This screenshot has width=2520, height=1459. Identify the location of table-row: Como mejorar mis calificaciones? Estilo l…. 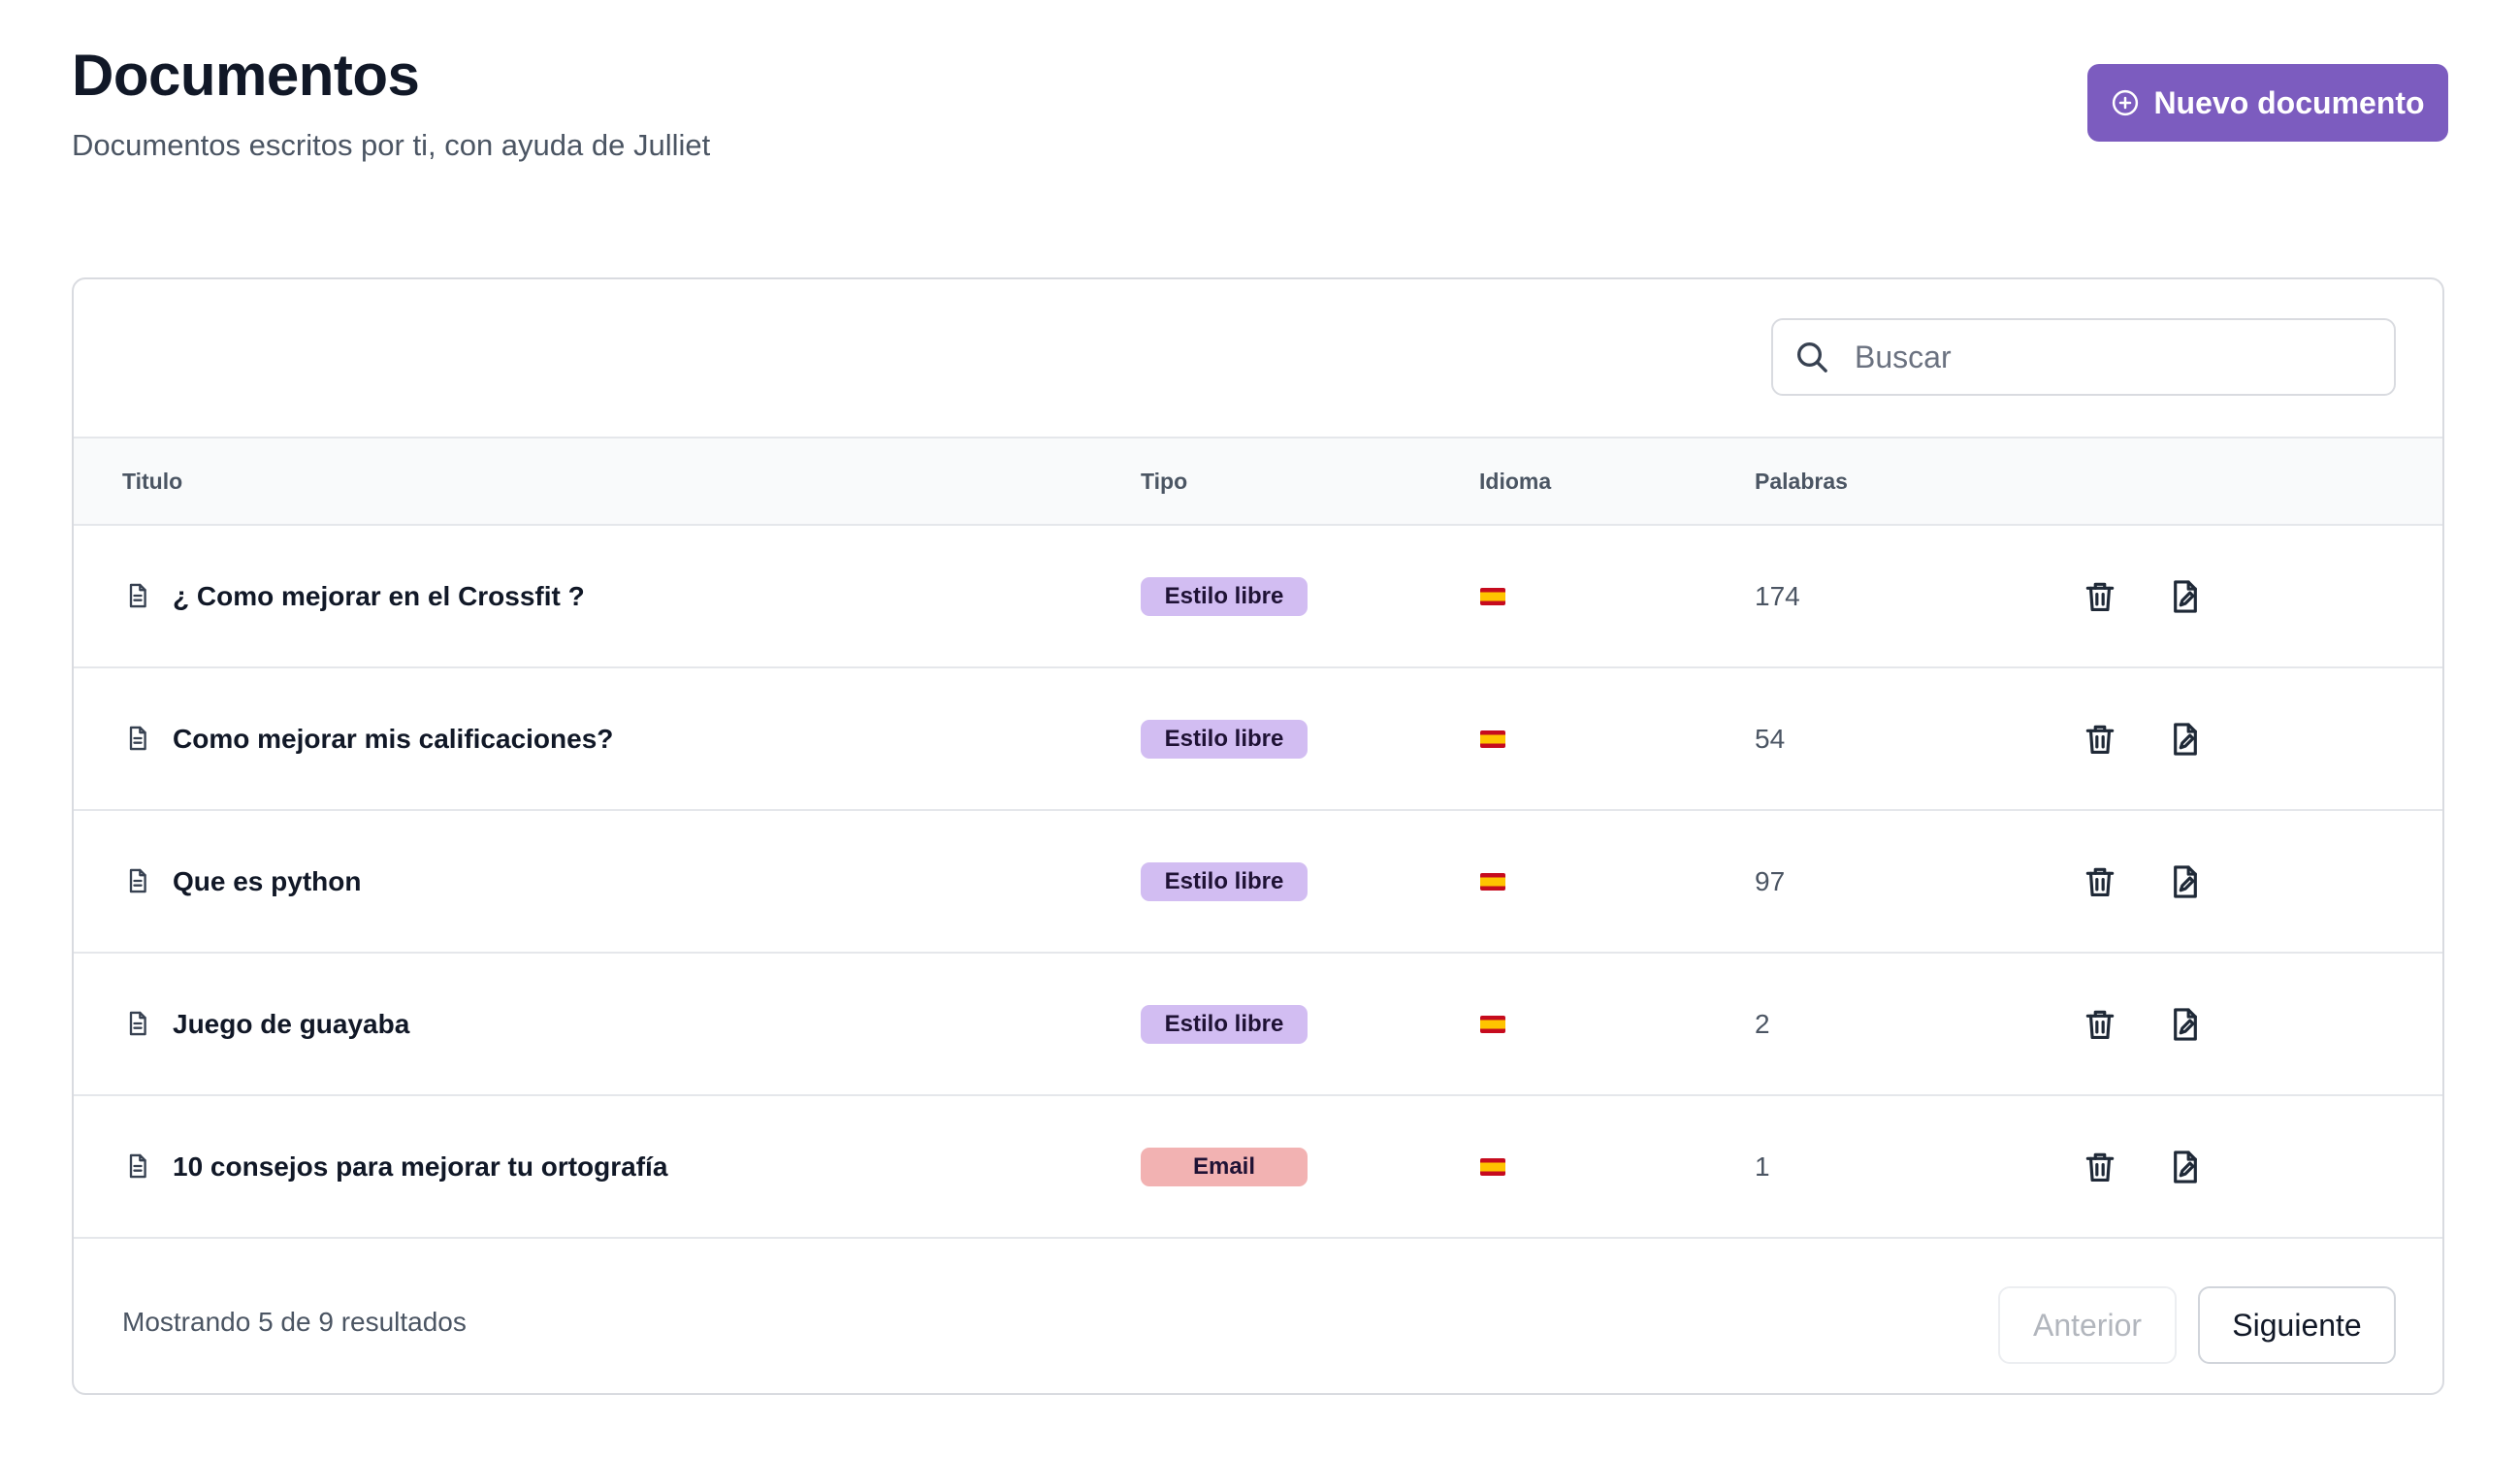
(1258, 739).